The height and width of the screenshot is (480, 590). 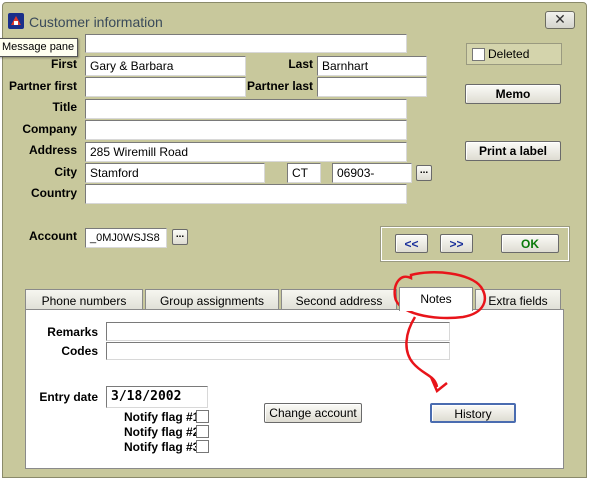 What do you see at coordinates (439, 332) in the screenshot?
I see `red-annotation-overlay` at bounding box center [439, 332].